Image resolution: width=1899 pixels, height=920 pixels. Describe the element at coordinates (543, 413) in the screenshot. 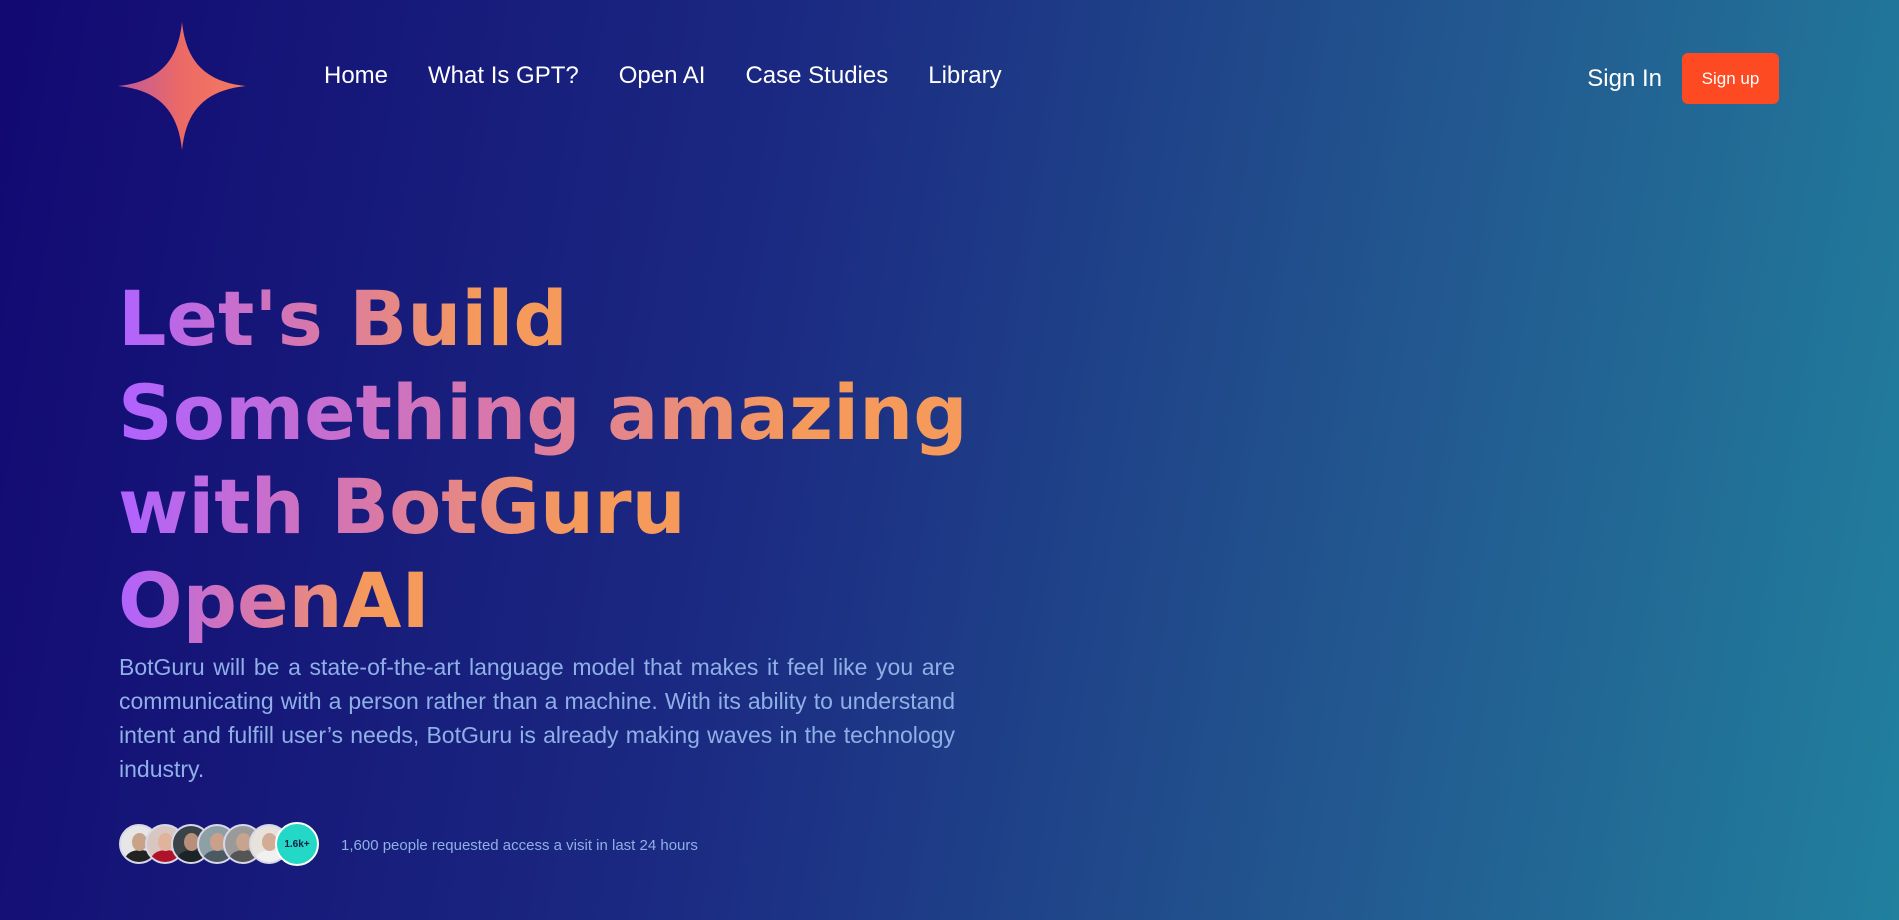

I see `hero-title-line: Something amazing` at that location.